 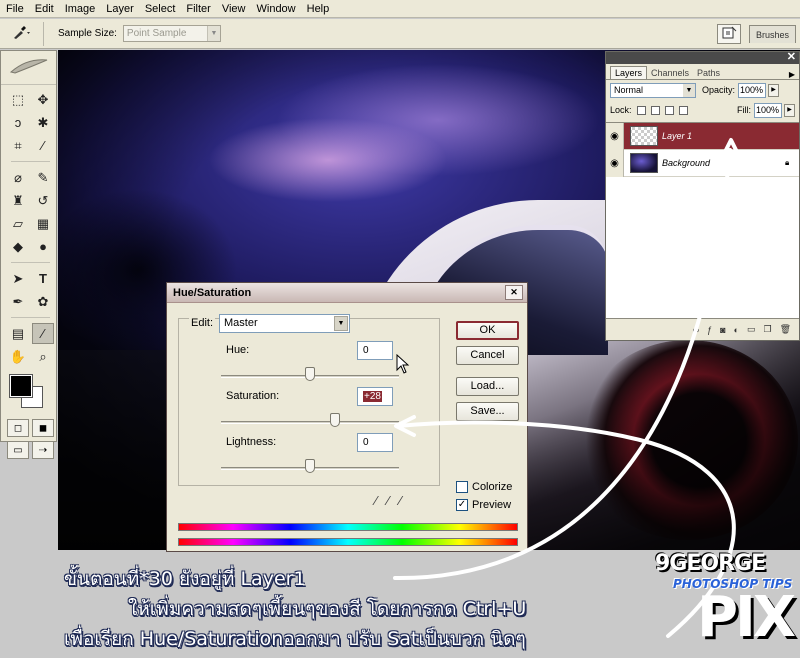 What do you see at coordinates (641, 110) in the screenshot?
I see `lock-transparency-icon` at bounding box center [641, 110].